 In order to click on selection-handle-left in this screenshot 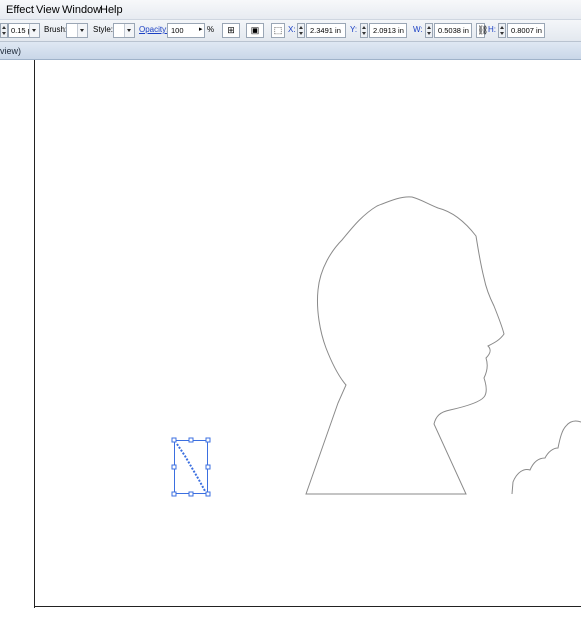, I will do `click(174, 467)`.